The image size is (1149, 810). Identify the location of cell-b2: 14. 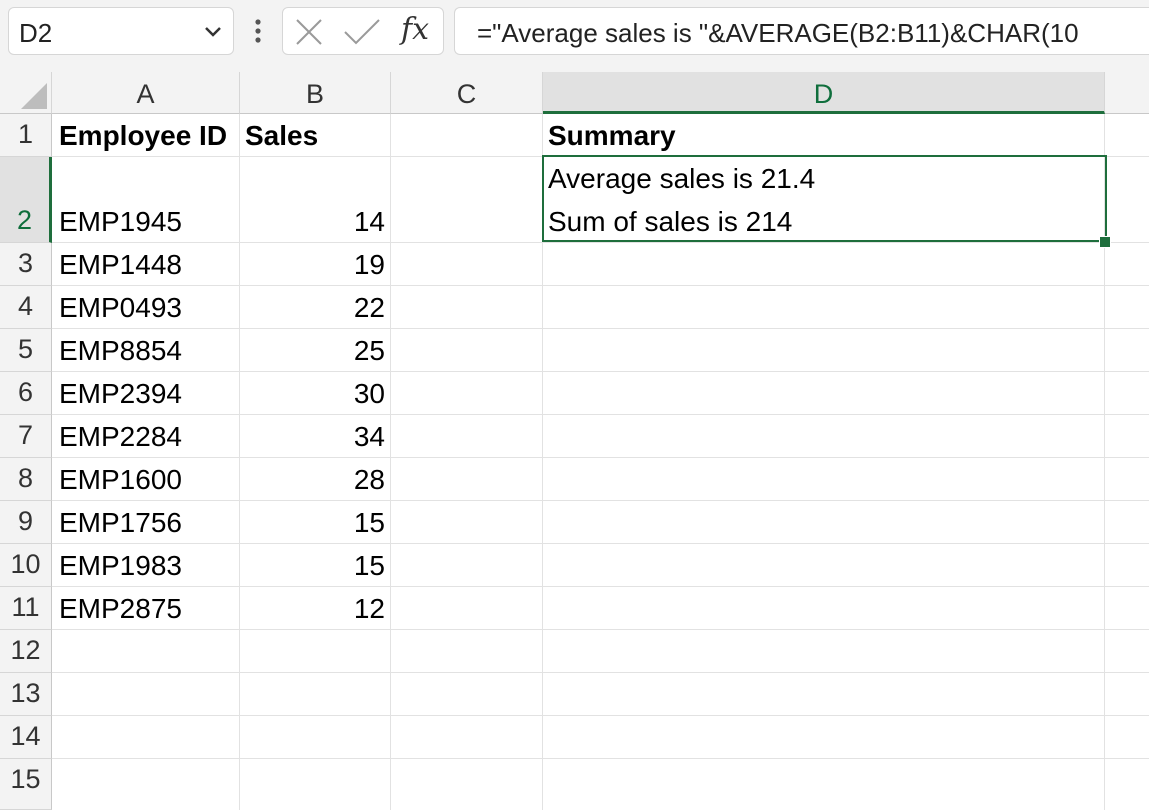
(312, 222).